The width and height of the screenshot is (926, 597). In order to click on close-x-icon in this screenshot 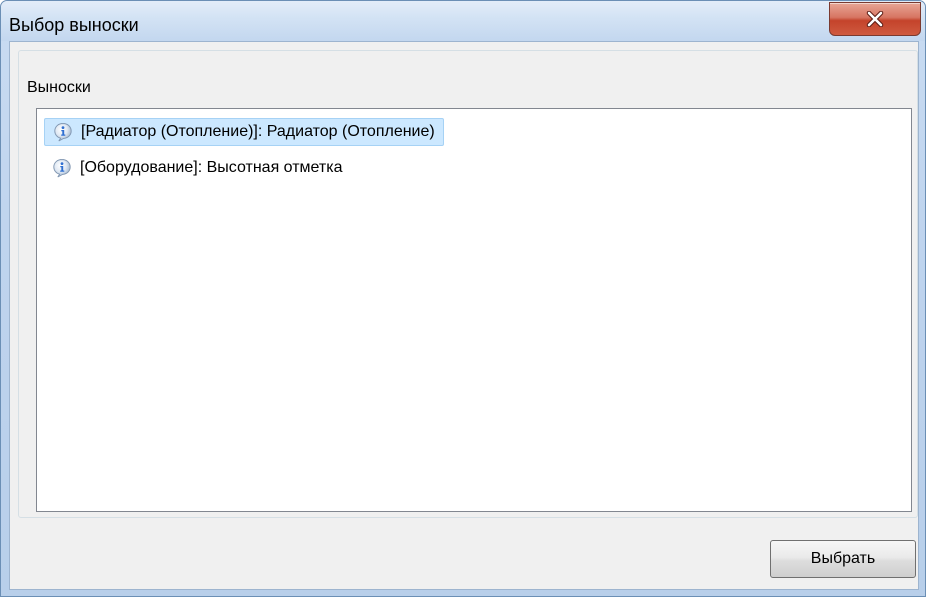, I will do `click(875, 19)`.